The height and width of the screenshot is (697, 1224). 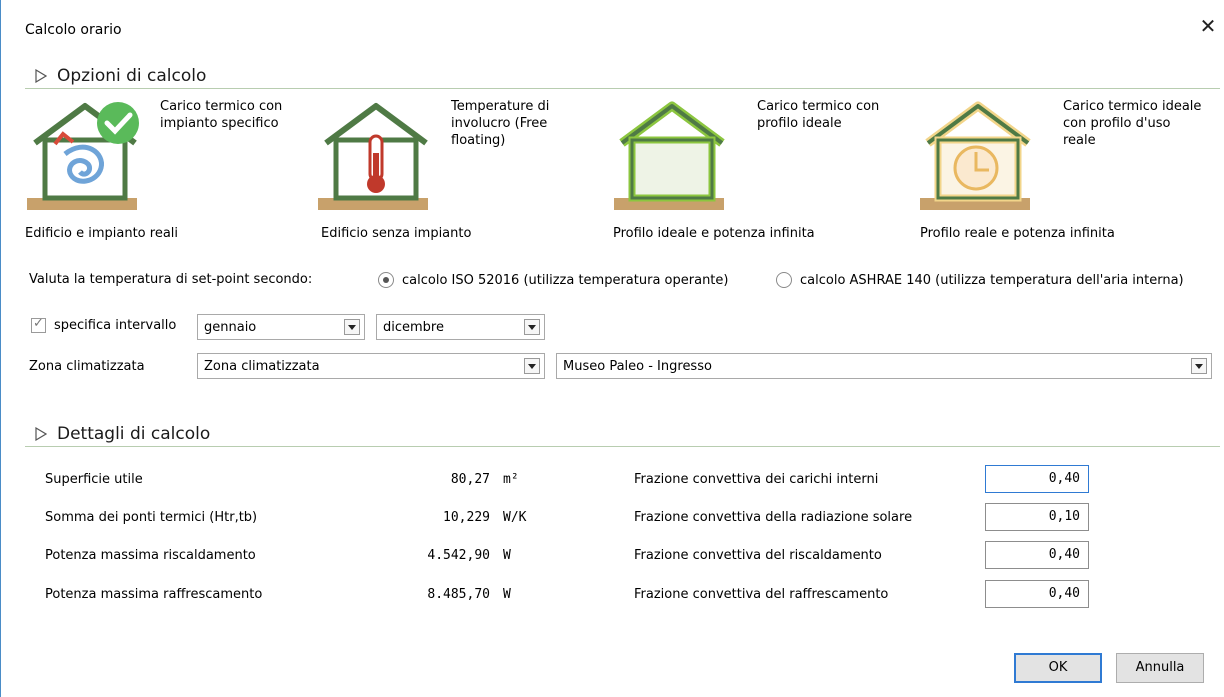 What do you see at coordinates (396, 233) in the screenshot?
I see `option-free-floating-caption: Edificio senza impianto` at bounding box center [396, 233].